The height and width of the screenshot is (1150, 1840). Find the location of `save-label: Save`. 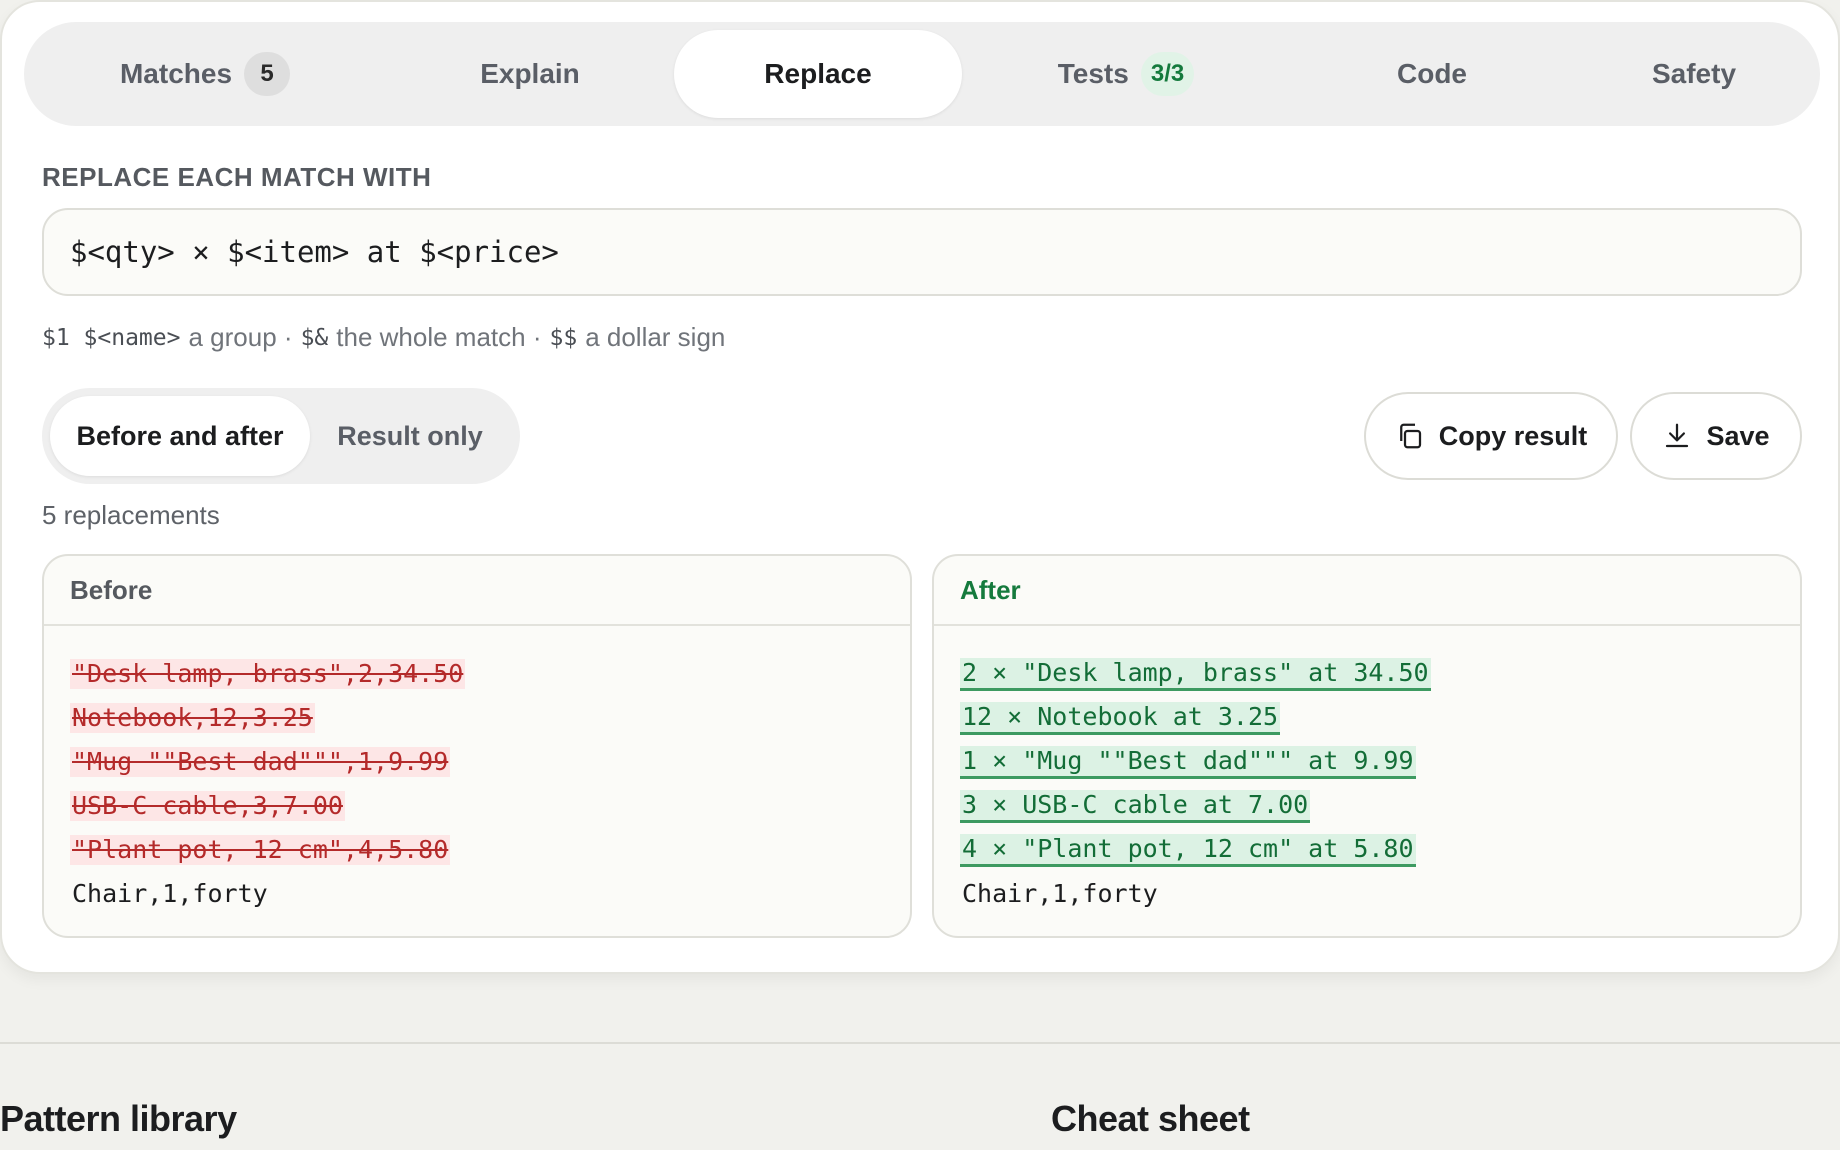

save-label: Save is located at coordinates (1738, 435).